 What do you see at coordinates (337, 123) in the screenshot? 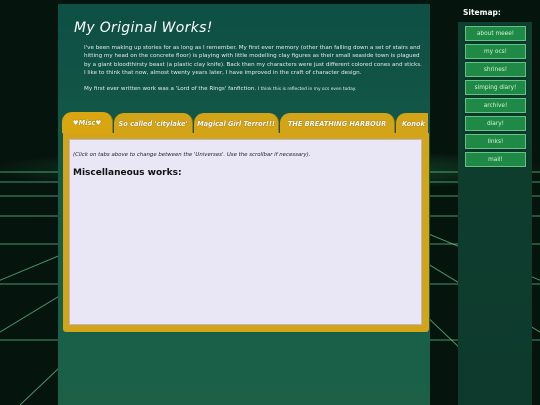
I see `tab-breathing-harbour: THE BREATHING HARBOUR` at bounding box center [337, 123].